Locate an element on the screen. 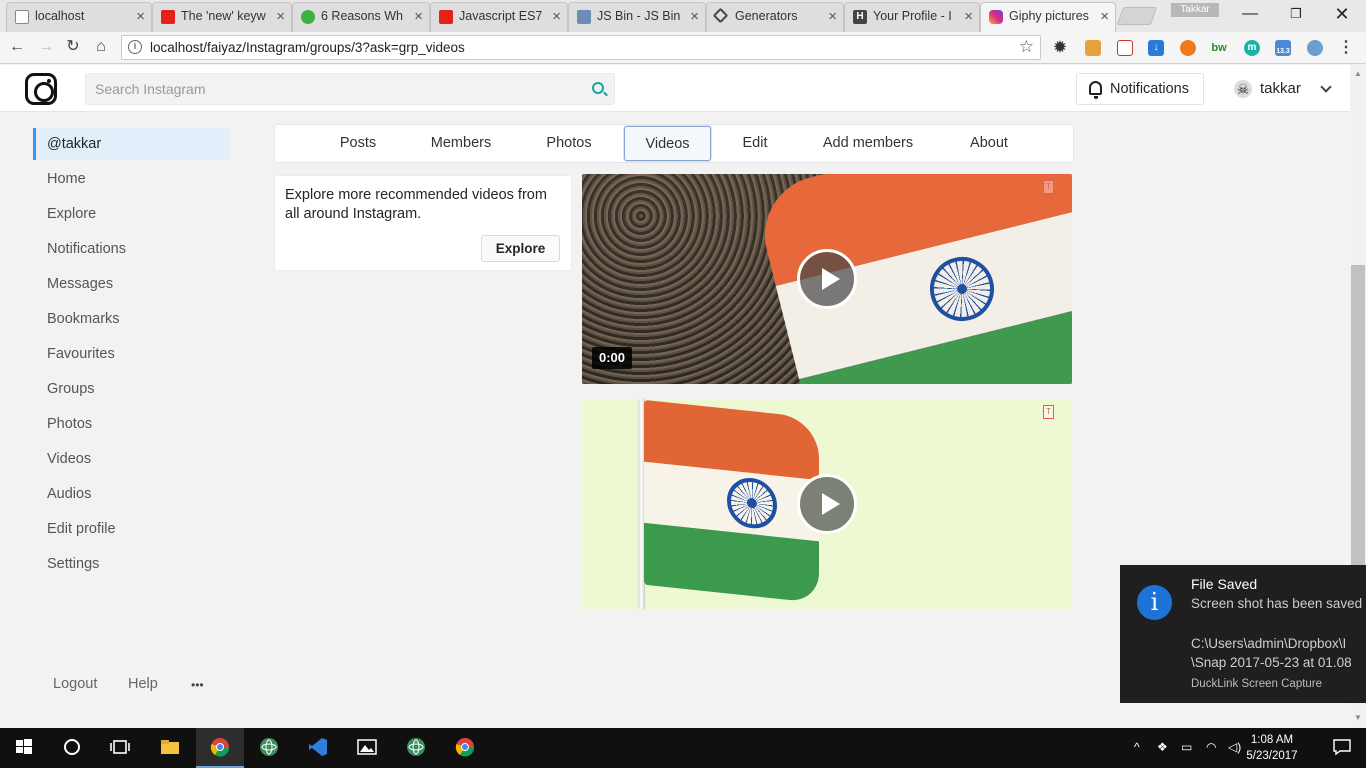 The height and width of the screenshot is (768, 1366). taskbar-photos is located at coordinates (367, 748).